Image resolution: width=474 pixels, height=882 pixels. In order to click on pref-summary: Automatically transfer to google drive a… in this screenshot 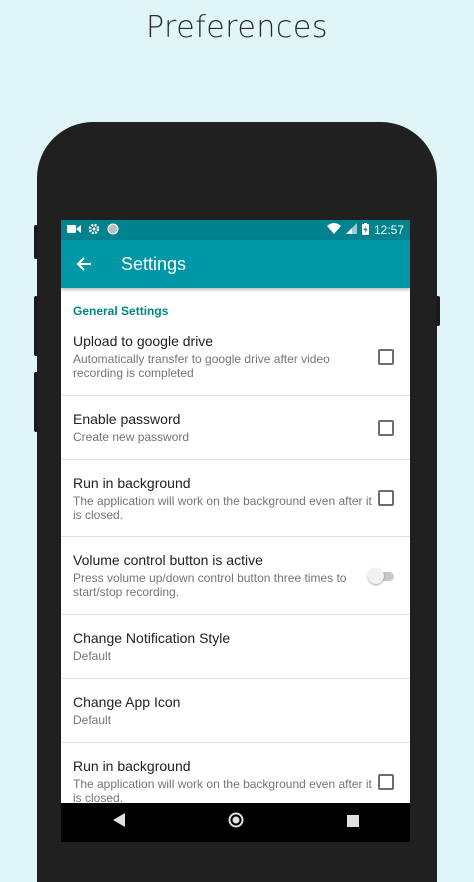, I will do `click(201, 366)`.